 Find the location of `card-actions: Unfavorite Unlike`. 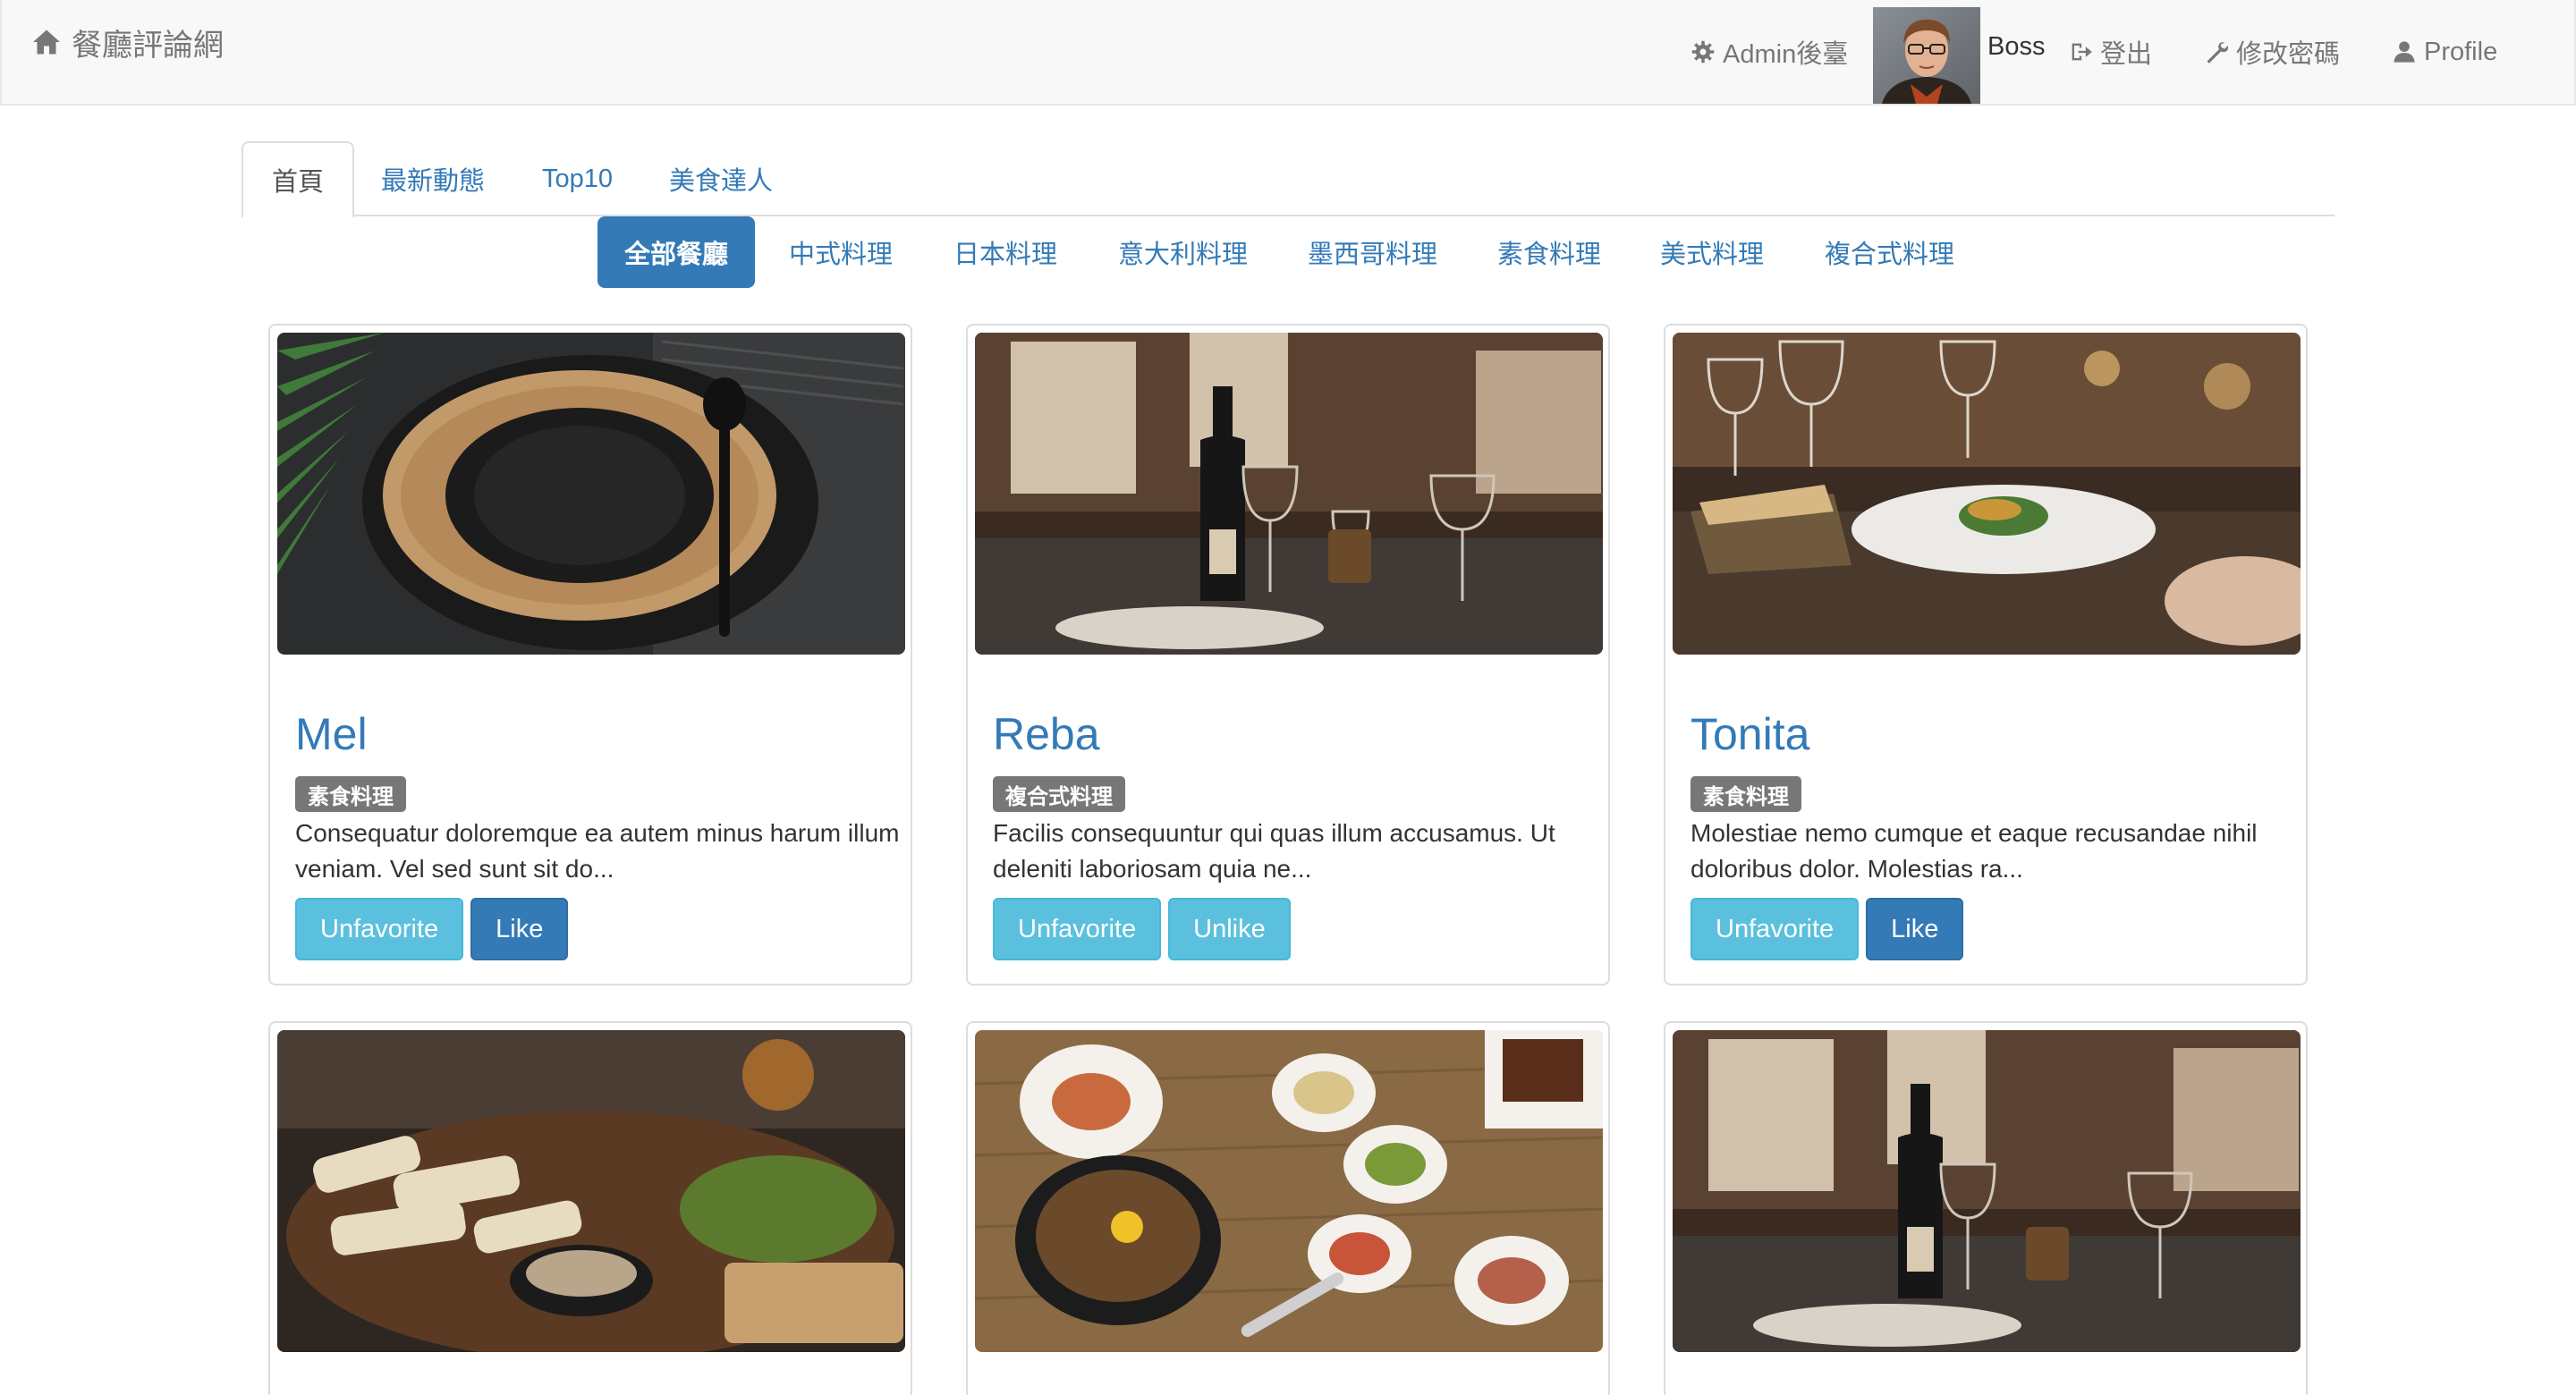

card-actions: Unfavorite Unlike is located at coordinates (1142, 929).